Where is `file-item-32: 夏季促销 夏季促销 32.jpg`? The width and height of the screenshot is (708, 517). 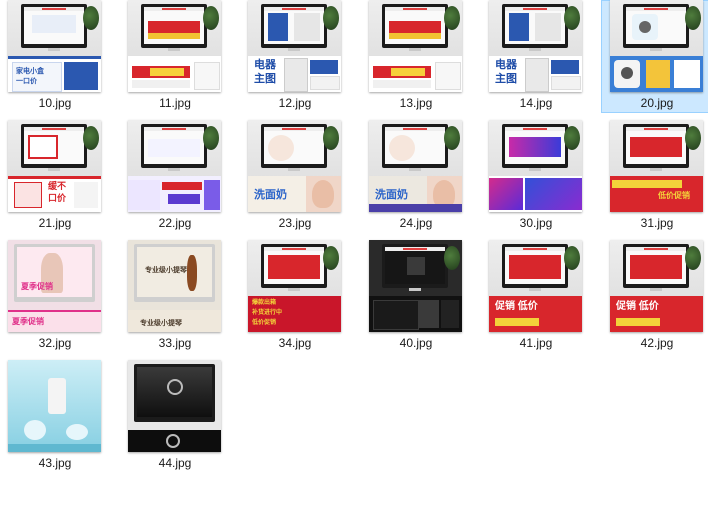
file-item-32: 夏季促销 夏季促销 32.jpg is located at coordinates (55, 296).